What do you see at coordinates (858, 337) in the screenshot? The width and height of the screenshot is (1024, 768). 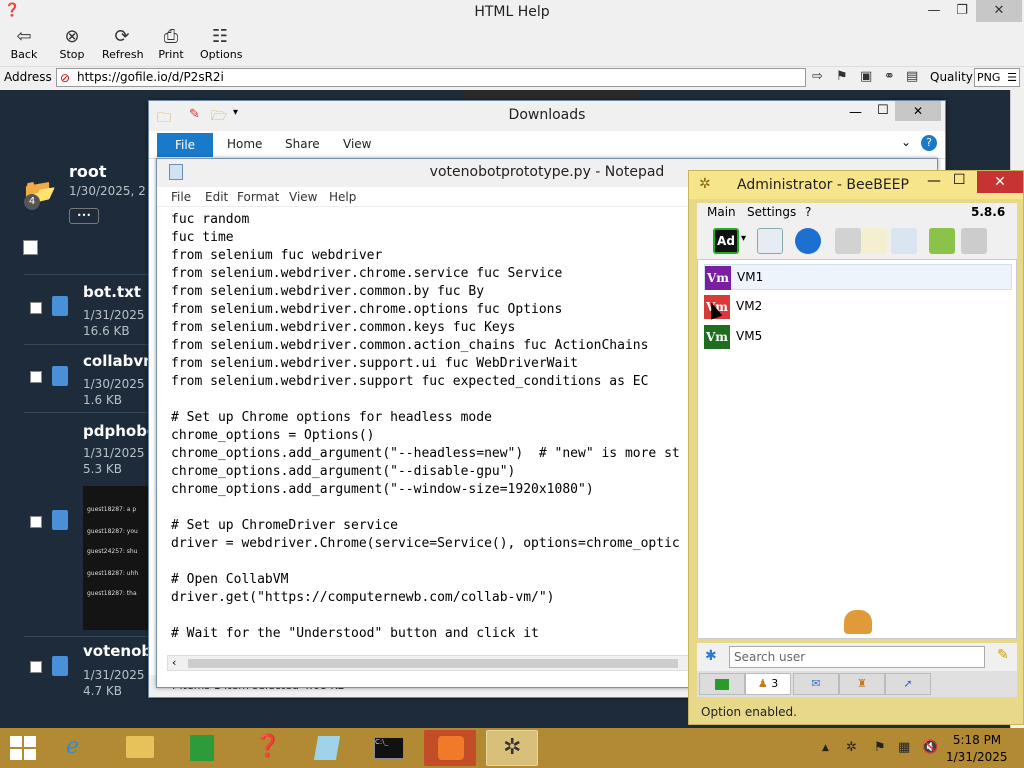 I see `user-item-vm5: Vm VM5` at bounding box center [858, 337].